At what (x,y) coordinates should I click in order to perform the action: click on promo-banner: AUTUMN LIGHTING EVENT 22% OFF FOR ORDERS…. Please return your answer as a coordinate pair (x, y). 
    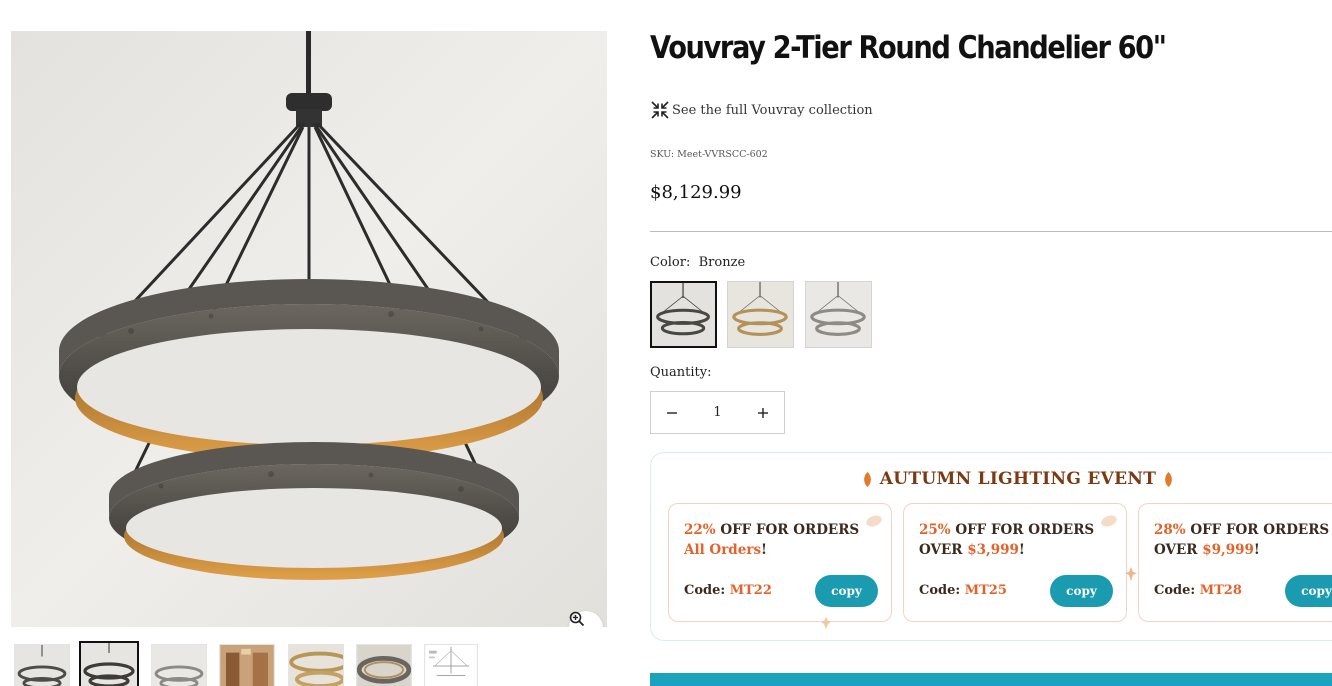
    Looking at the image, I should click on (991, 546).